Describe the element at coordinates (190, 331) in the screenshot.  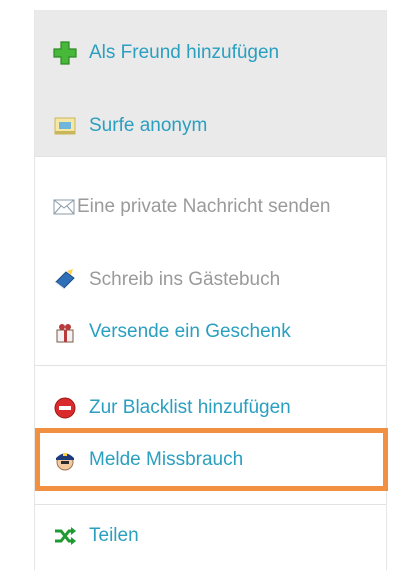
I see `send-gift-label: Versende ein Geschenk` at that location.